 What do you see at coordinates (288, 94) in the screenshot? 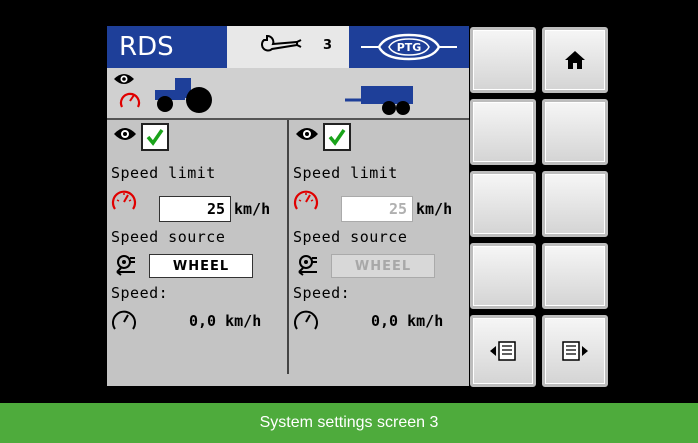
I see `vehicle-row` at bounding box center [288, 94].